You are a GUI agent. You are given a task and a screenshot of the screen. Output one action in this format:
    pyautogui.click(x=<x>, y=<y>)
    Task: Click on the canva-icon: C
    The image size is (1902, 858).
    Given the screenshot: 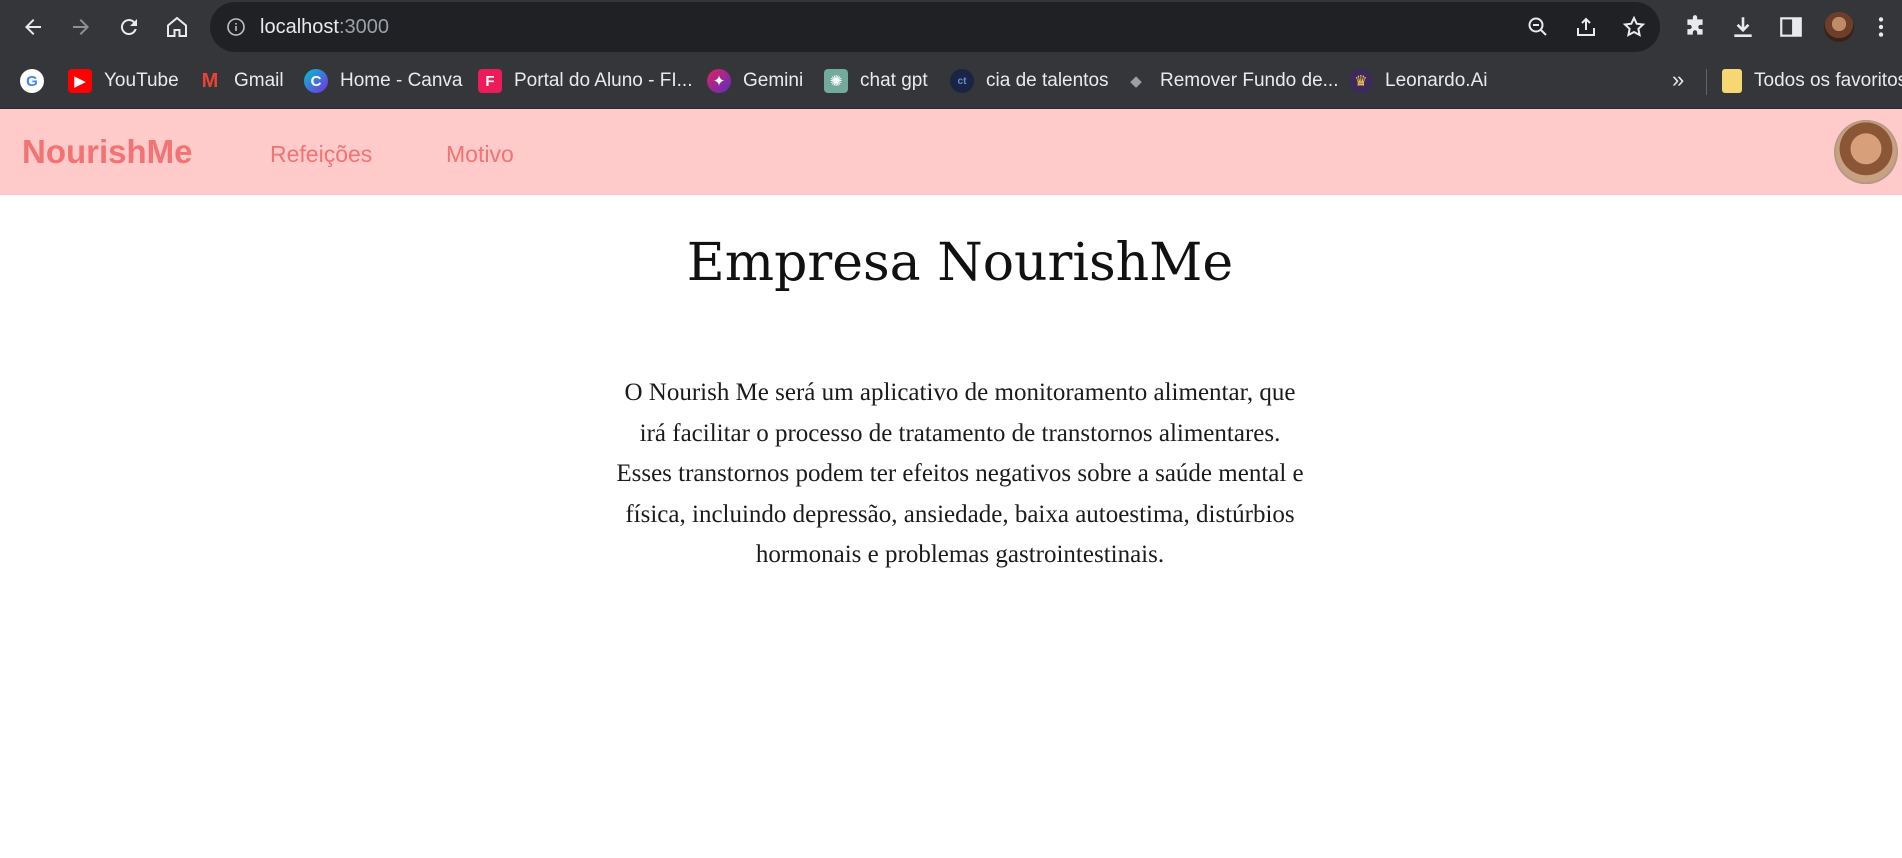 What is the action you would take?
    pyautogui.click(x=316, y=81)
    